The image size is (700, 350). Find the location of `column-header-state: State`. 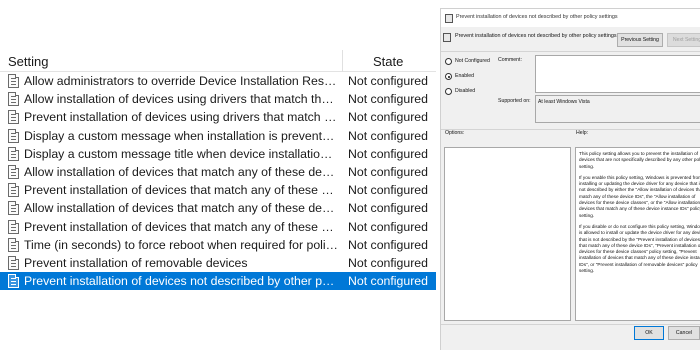

column-header-state: State is located at coordinates (388, 61).